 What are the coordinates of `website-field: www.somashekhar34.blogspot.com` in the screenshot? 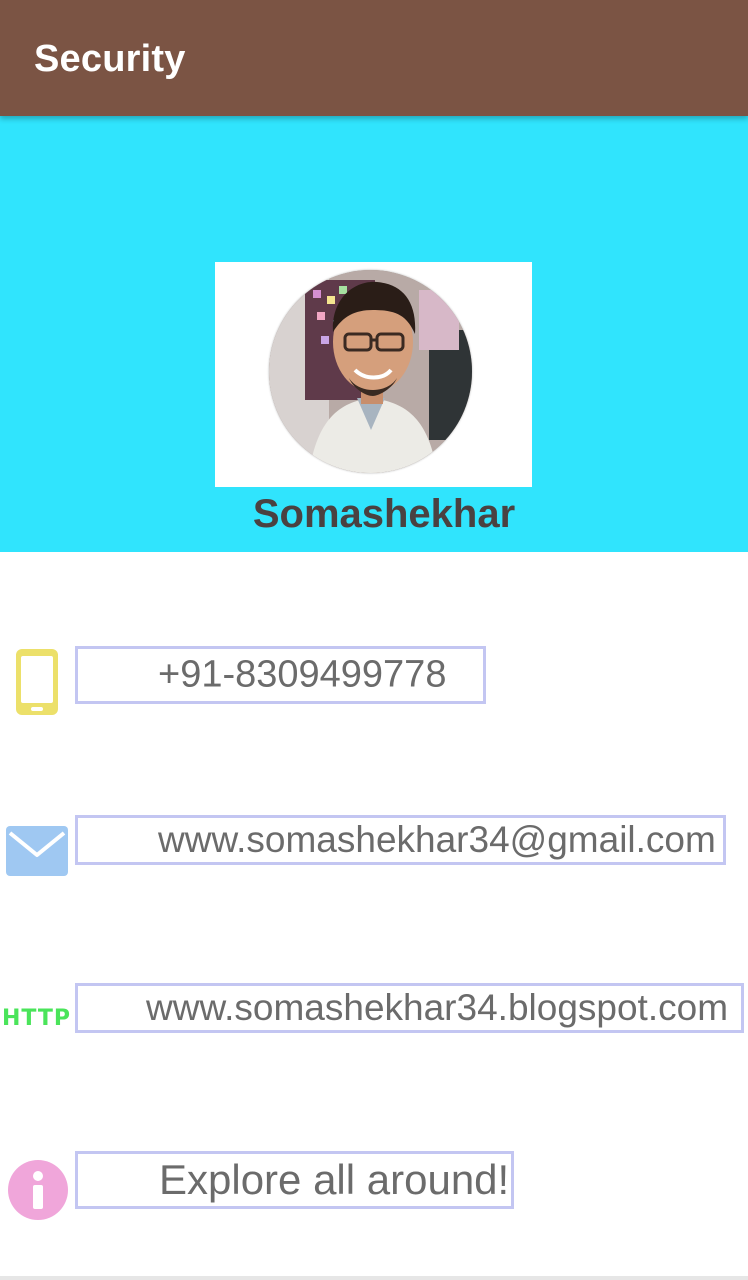 It's located at (409, 1008).